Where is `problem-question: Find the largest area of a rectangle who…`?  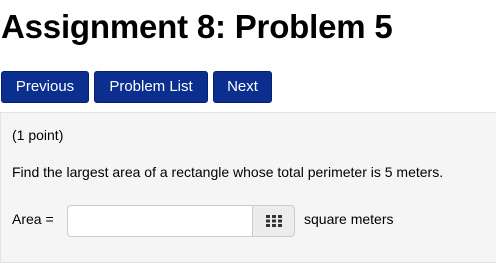
problem-question: Find the largest area of a rectangle who… is located at coordinates (228, 172).